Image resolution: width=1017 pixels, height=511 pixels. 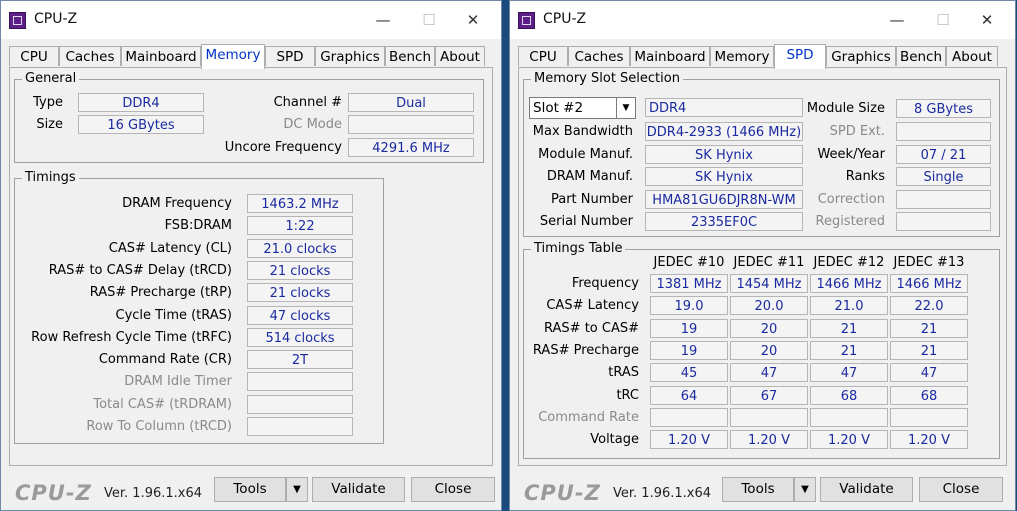 What do you see at coordinates (141, 124) in the screenshot?
I see `size-value: 16 GBytes` at bounding box center [141, 124].